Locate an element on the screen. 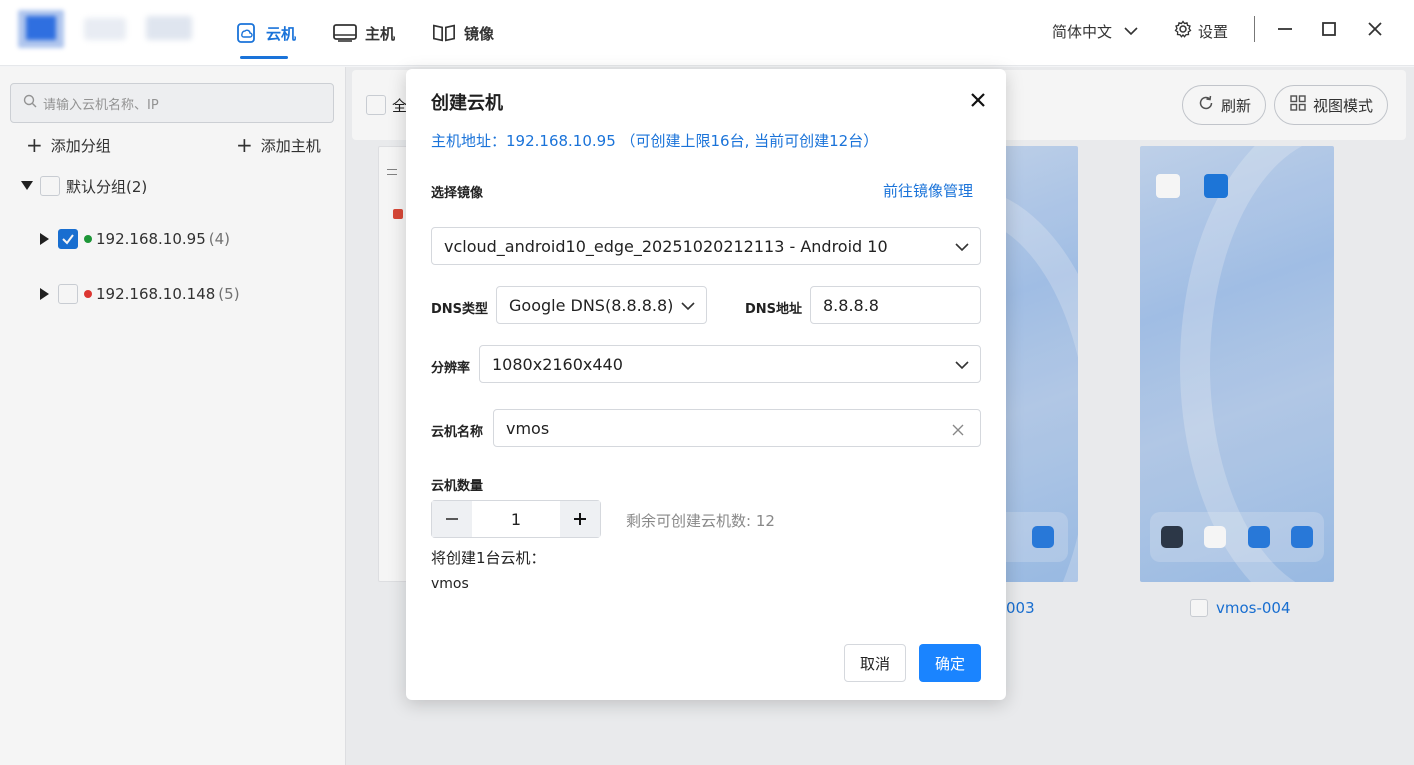  minus-icon is located at coordinates (452, 519).